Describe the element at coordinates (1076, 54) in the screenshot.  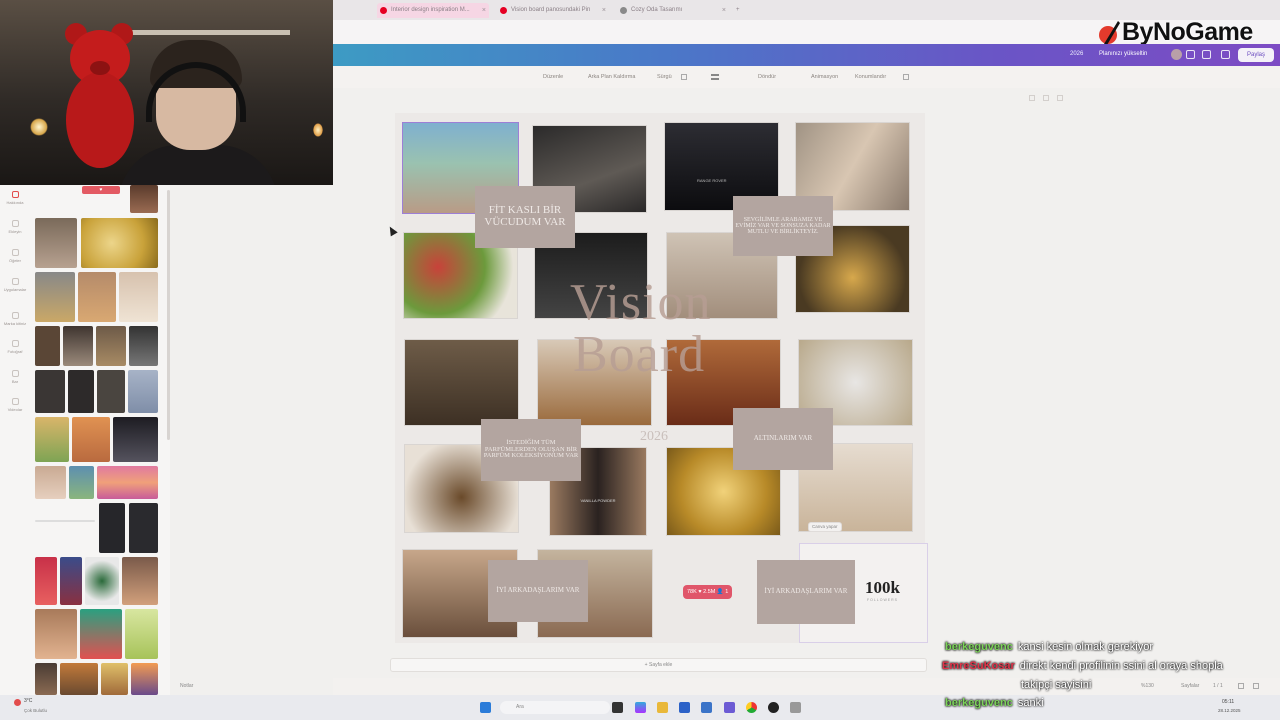
I see `document-title: 2026` at that location.